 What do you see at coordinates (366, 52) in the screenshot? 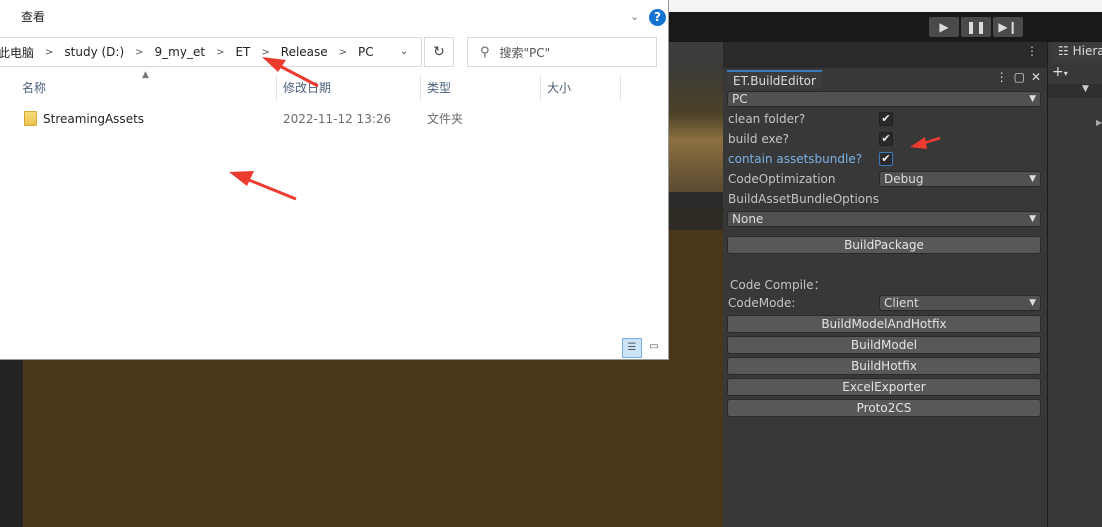
I see `breadcrumb-item: PC` at bounding box center [366, 52].